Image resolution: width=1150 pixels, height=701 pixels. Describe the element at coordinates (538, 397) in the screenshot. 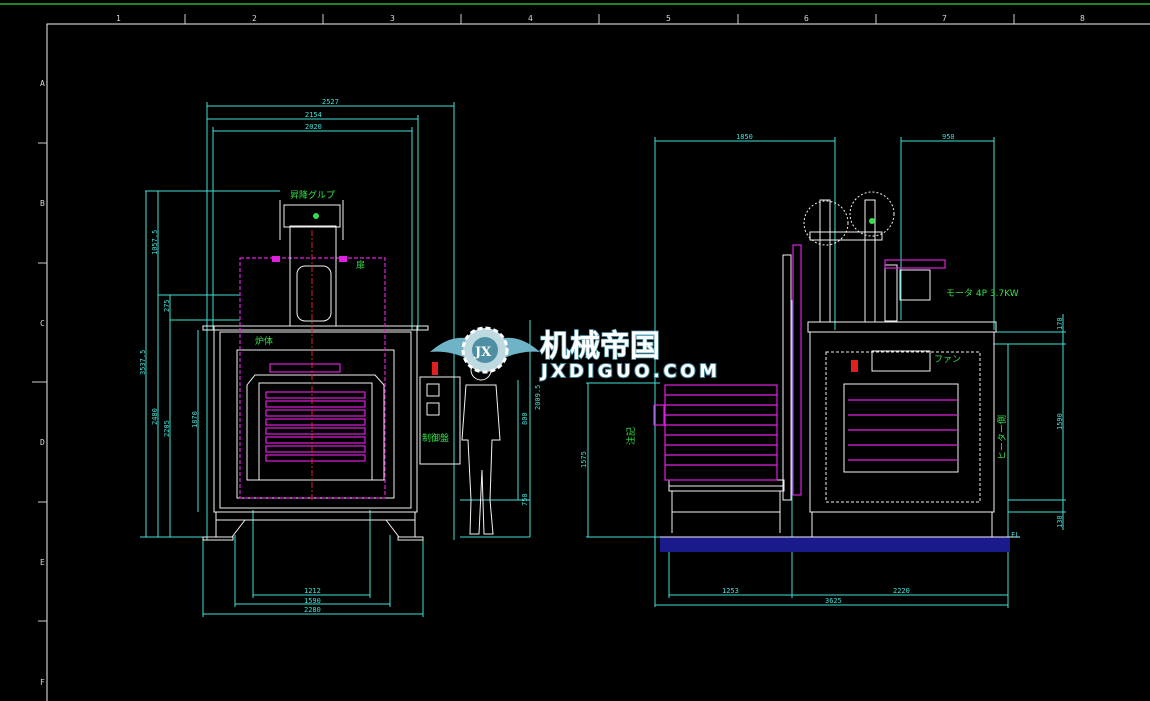

I see `dim-2009-5: 2009.5` at that location.